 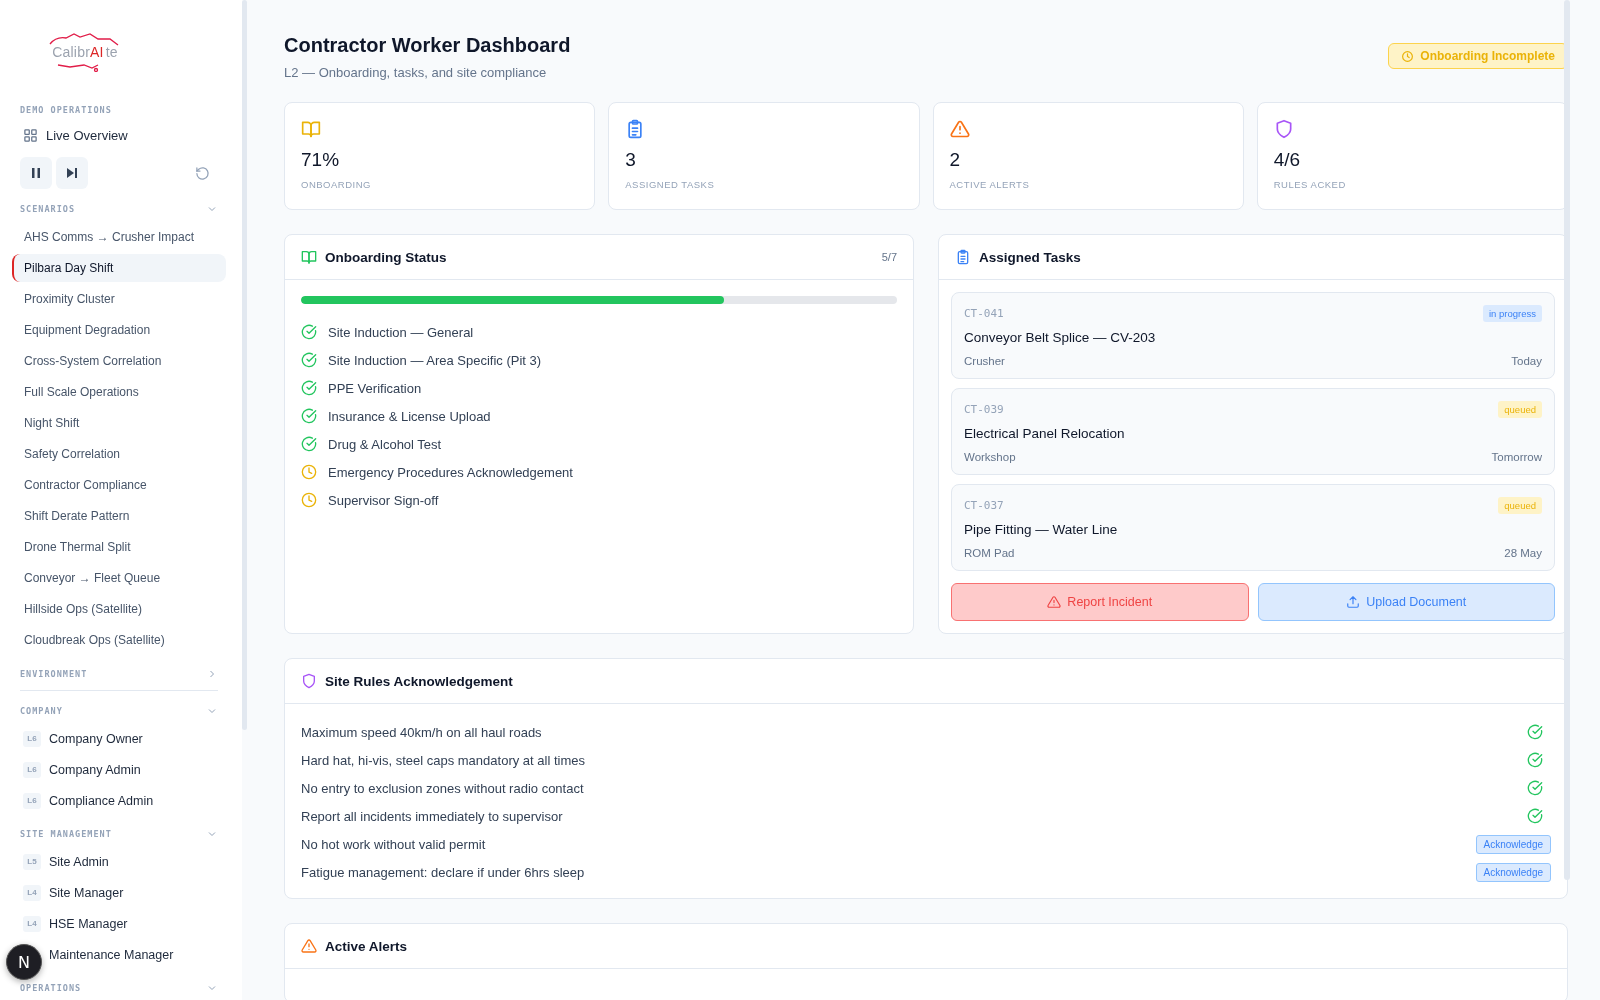 What do you see at coordinates (1408, 56) in the screenshot?
I see `clock-icon` at bounding box center [1408, 56].